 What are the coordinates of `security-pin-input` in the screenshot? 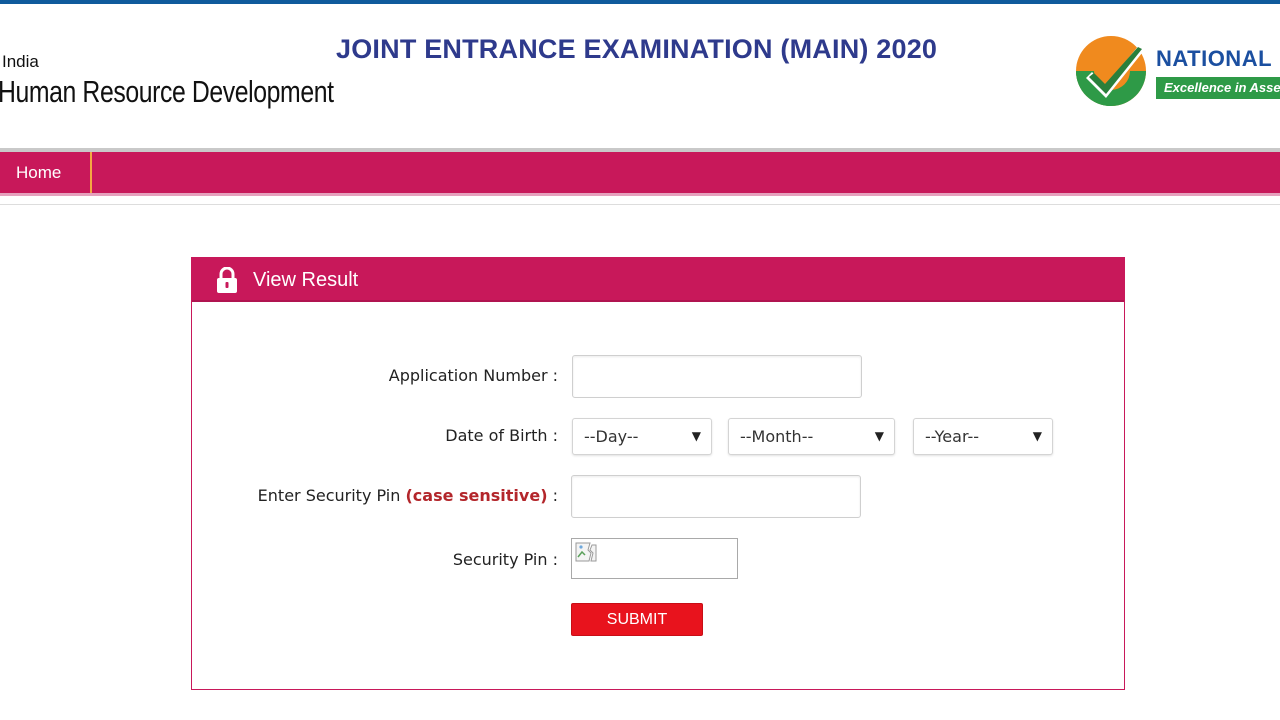 It's located at (716, 496).